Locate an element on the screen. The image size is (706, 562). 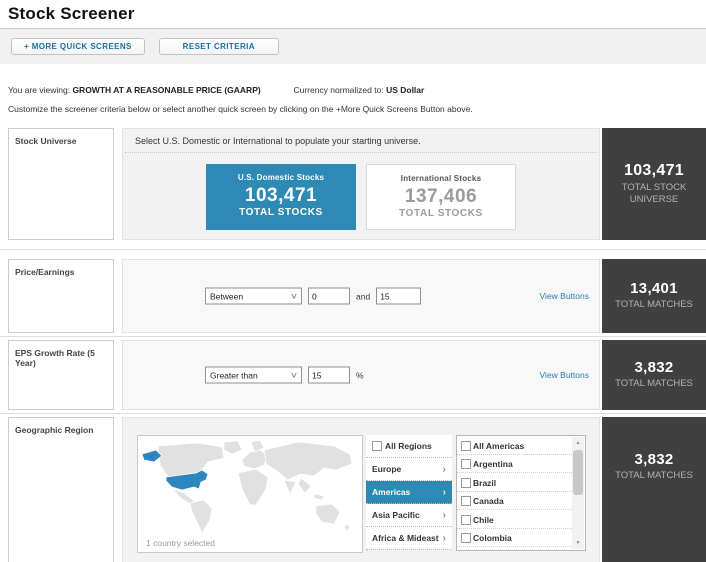
eps-view-buttons-link: View Buttons is located at coordinates (564, 375).